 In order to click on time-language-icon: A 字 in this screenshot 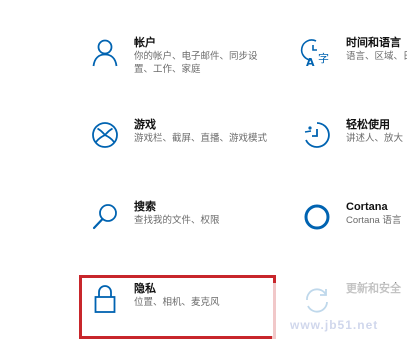, I will do `click(317, 53)`.